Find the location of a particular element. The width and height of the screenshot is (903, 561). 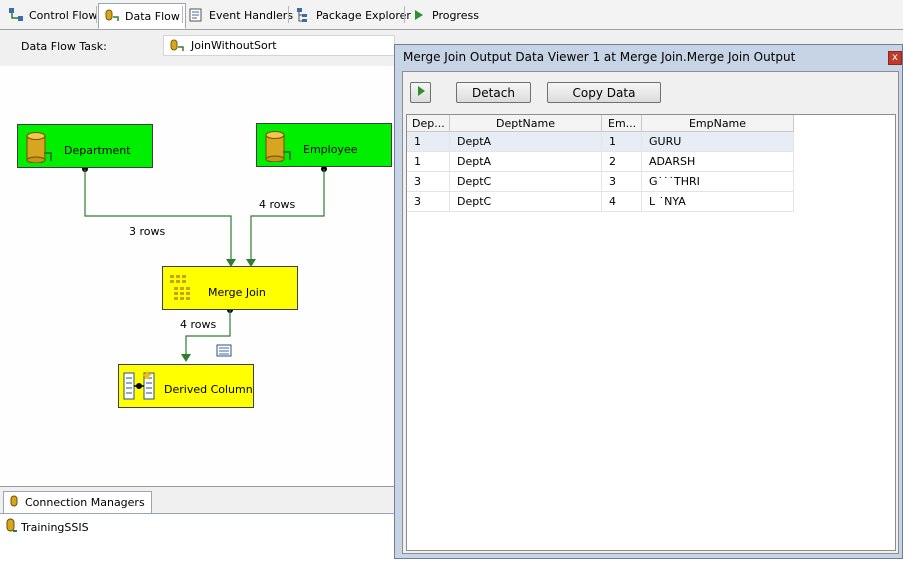

tab-package-explorer: Package Explorer is located at coordinates (353, 15).